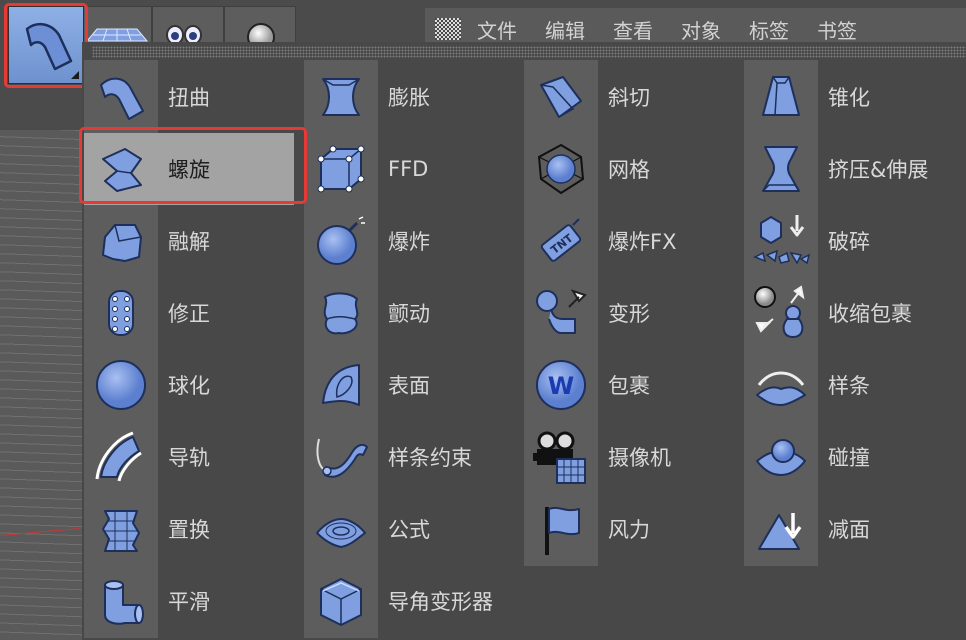  What do you see at coordinates (341, 313) in the screenshot?
I see `jiggle-icon` at bounding box center [341, 313].